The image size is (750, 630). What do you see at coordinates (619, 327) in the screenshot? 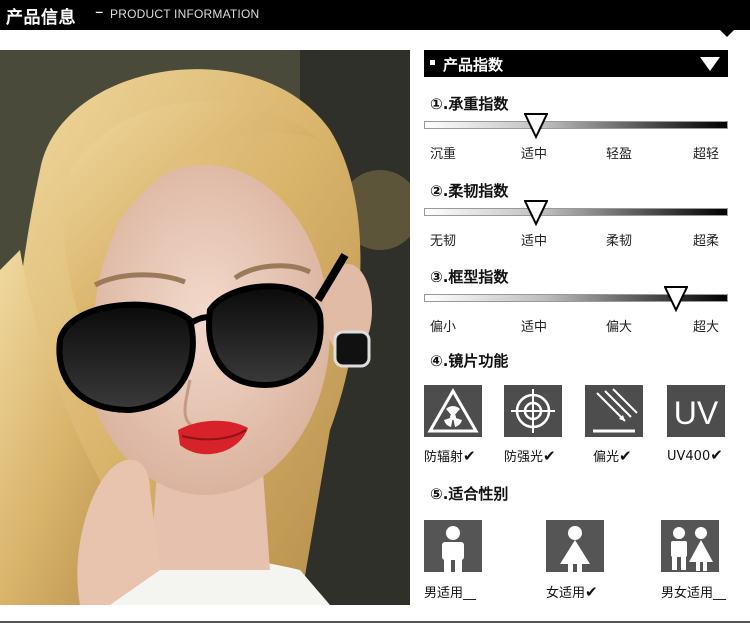
I see `scale-label: 偏大` at bounding box center [619, 327].